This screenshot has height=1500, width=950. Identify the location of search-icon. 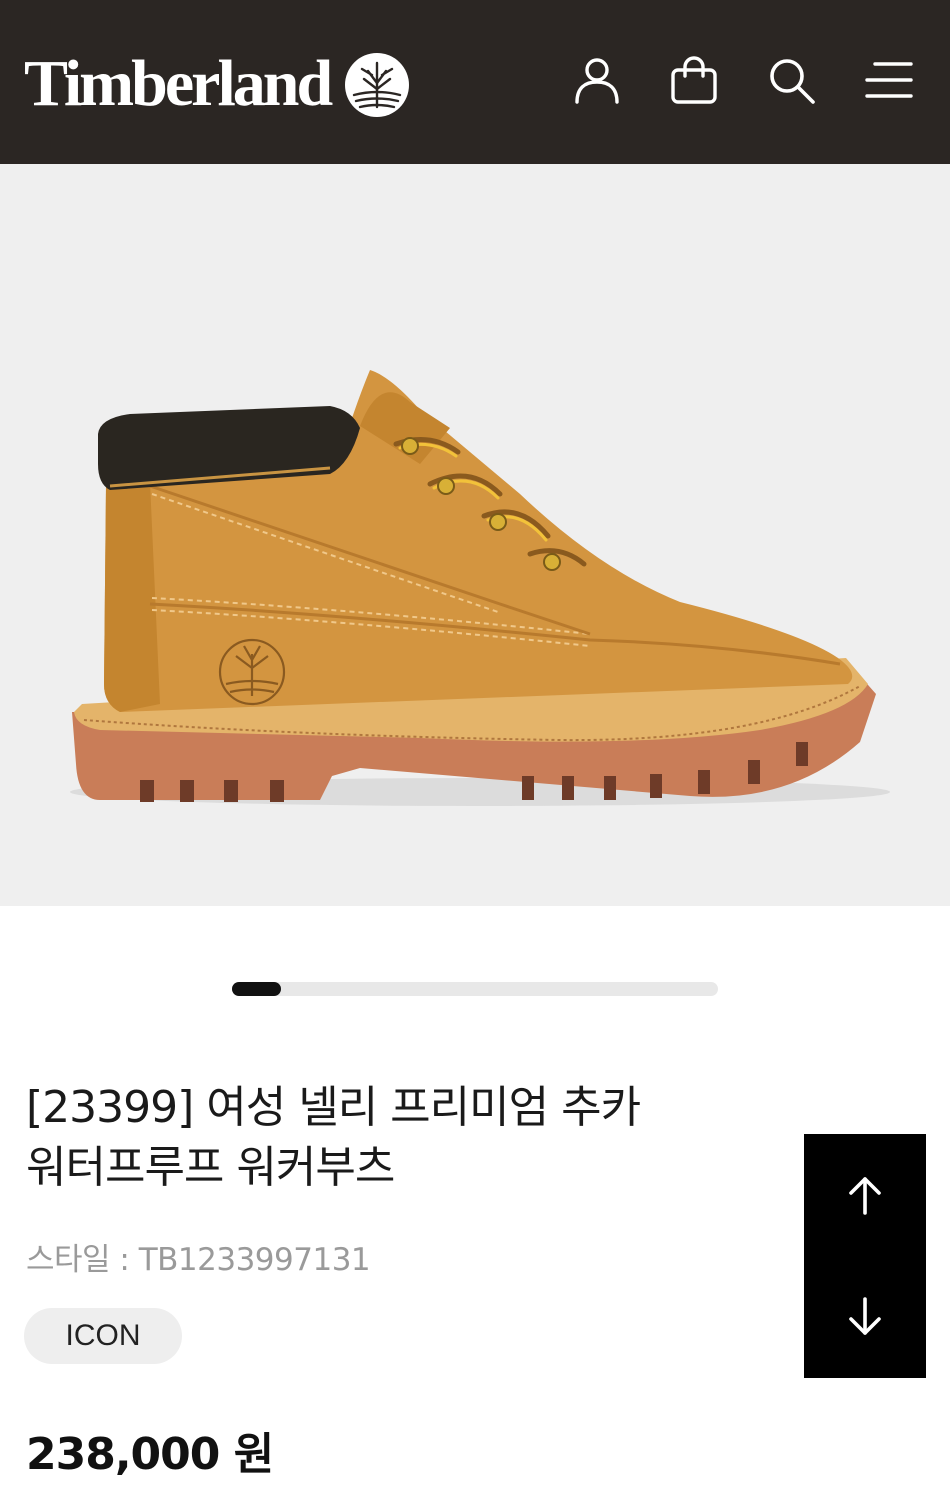
(791, 80).